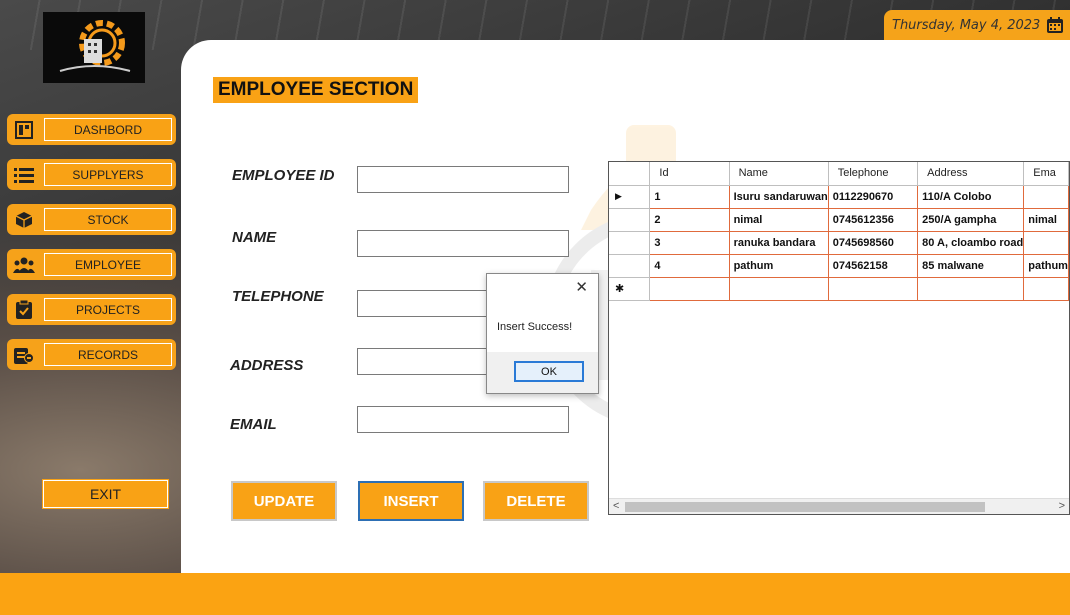 This screenshot has width=1070, height=615. Describe the element at coordinates (283, 175) in the screenshot. I see `employee-id-label: EMPLOYEE ID` at that location.